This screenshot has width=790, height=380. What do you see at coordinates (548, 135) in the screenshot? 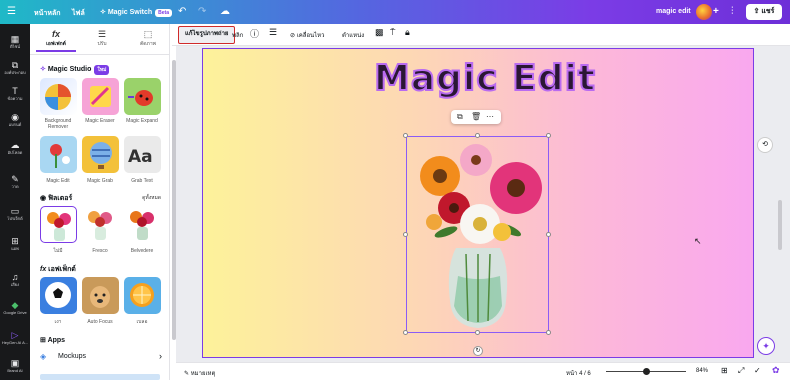
I see `resize-handle-top-right` at bounding box center [548, 135].